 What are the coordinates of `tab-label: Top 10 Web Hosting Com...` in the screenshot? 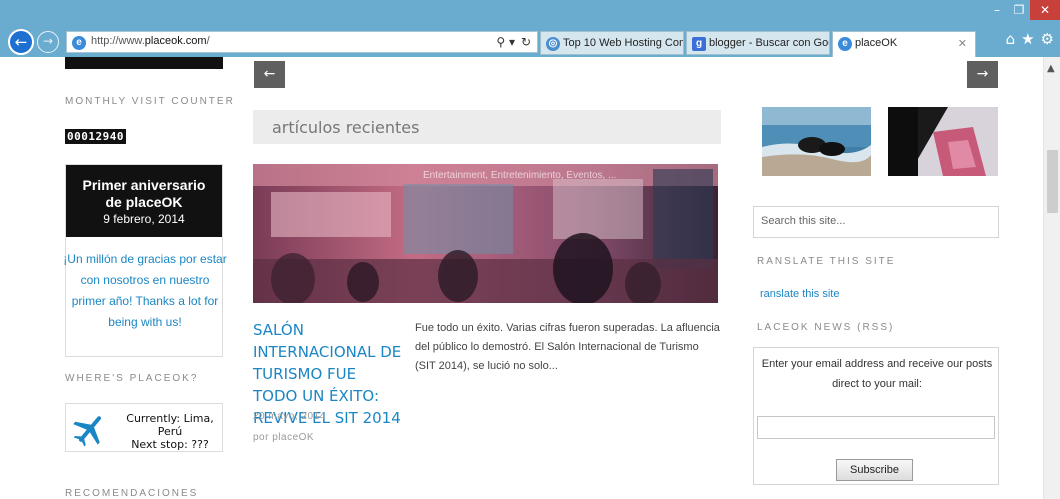 It's located at (623, 43).